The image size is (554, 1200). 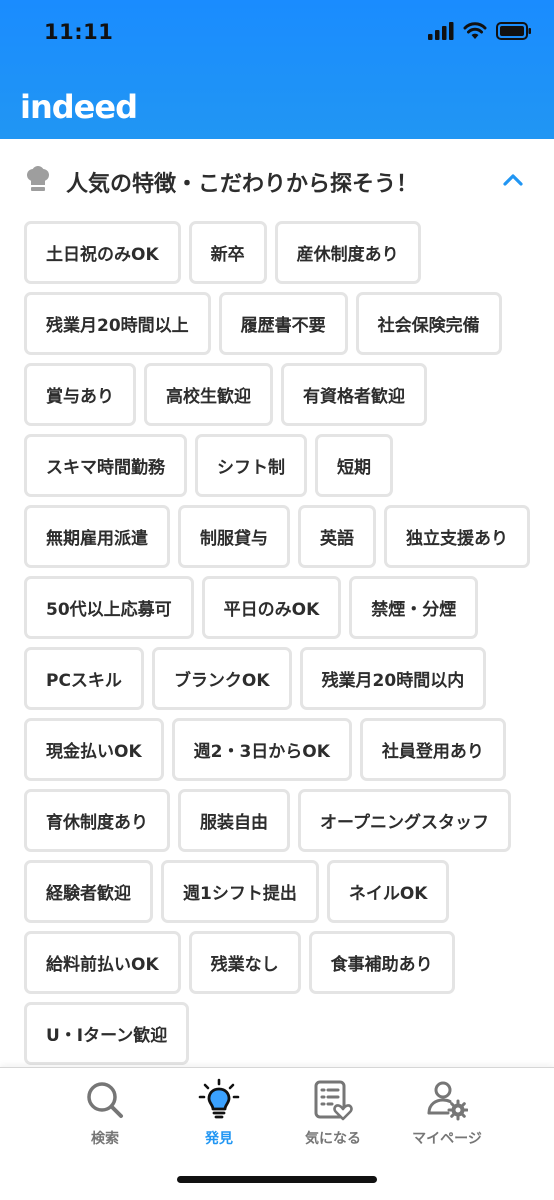 I want to click on nav-saved-label: 気になる, so click(x=333, y=1139).